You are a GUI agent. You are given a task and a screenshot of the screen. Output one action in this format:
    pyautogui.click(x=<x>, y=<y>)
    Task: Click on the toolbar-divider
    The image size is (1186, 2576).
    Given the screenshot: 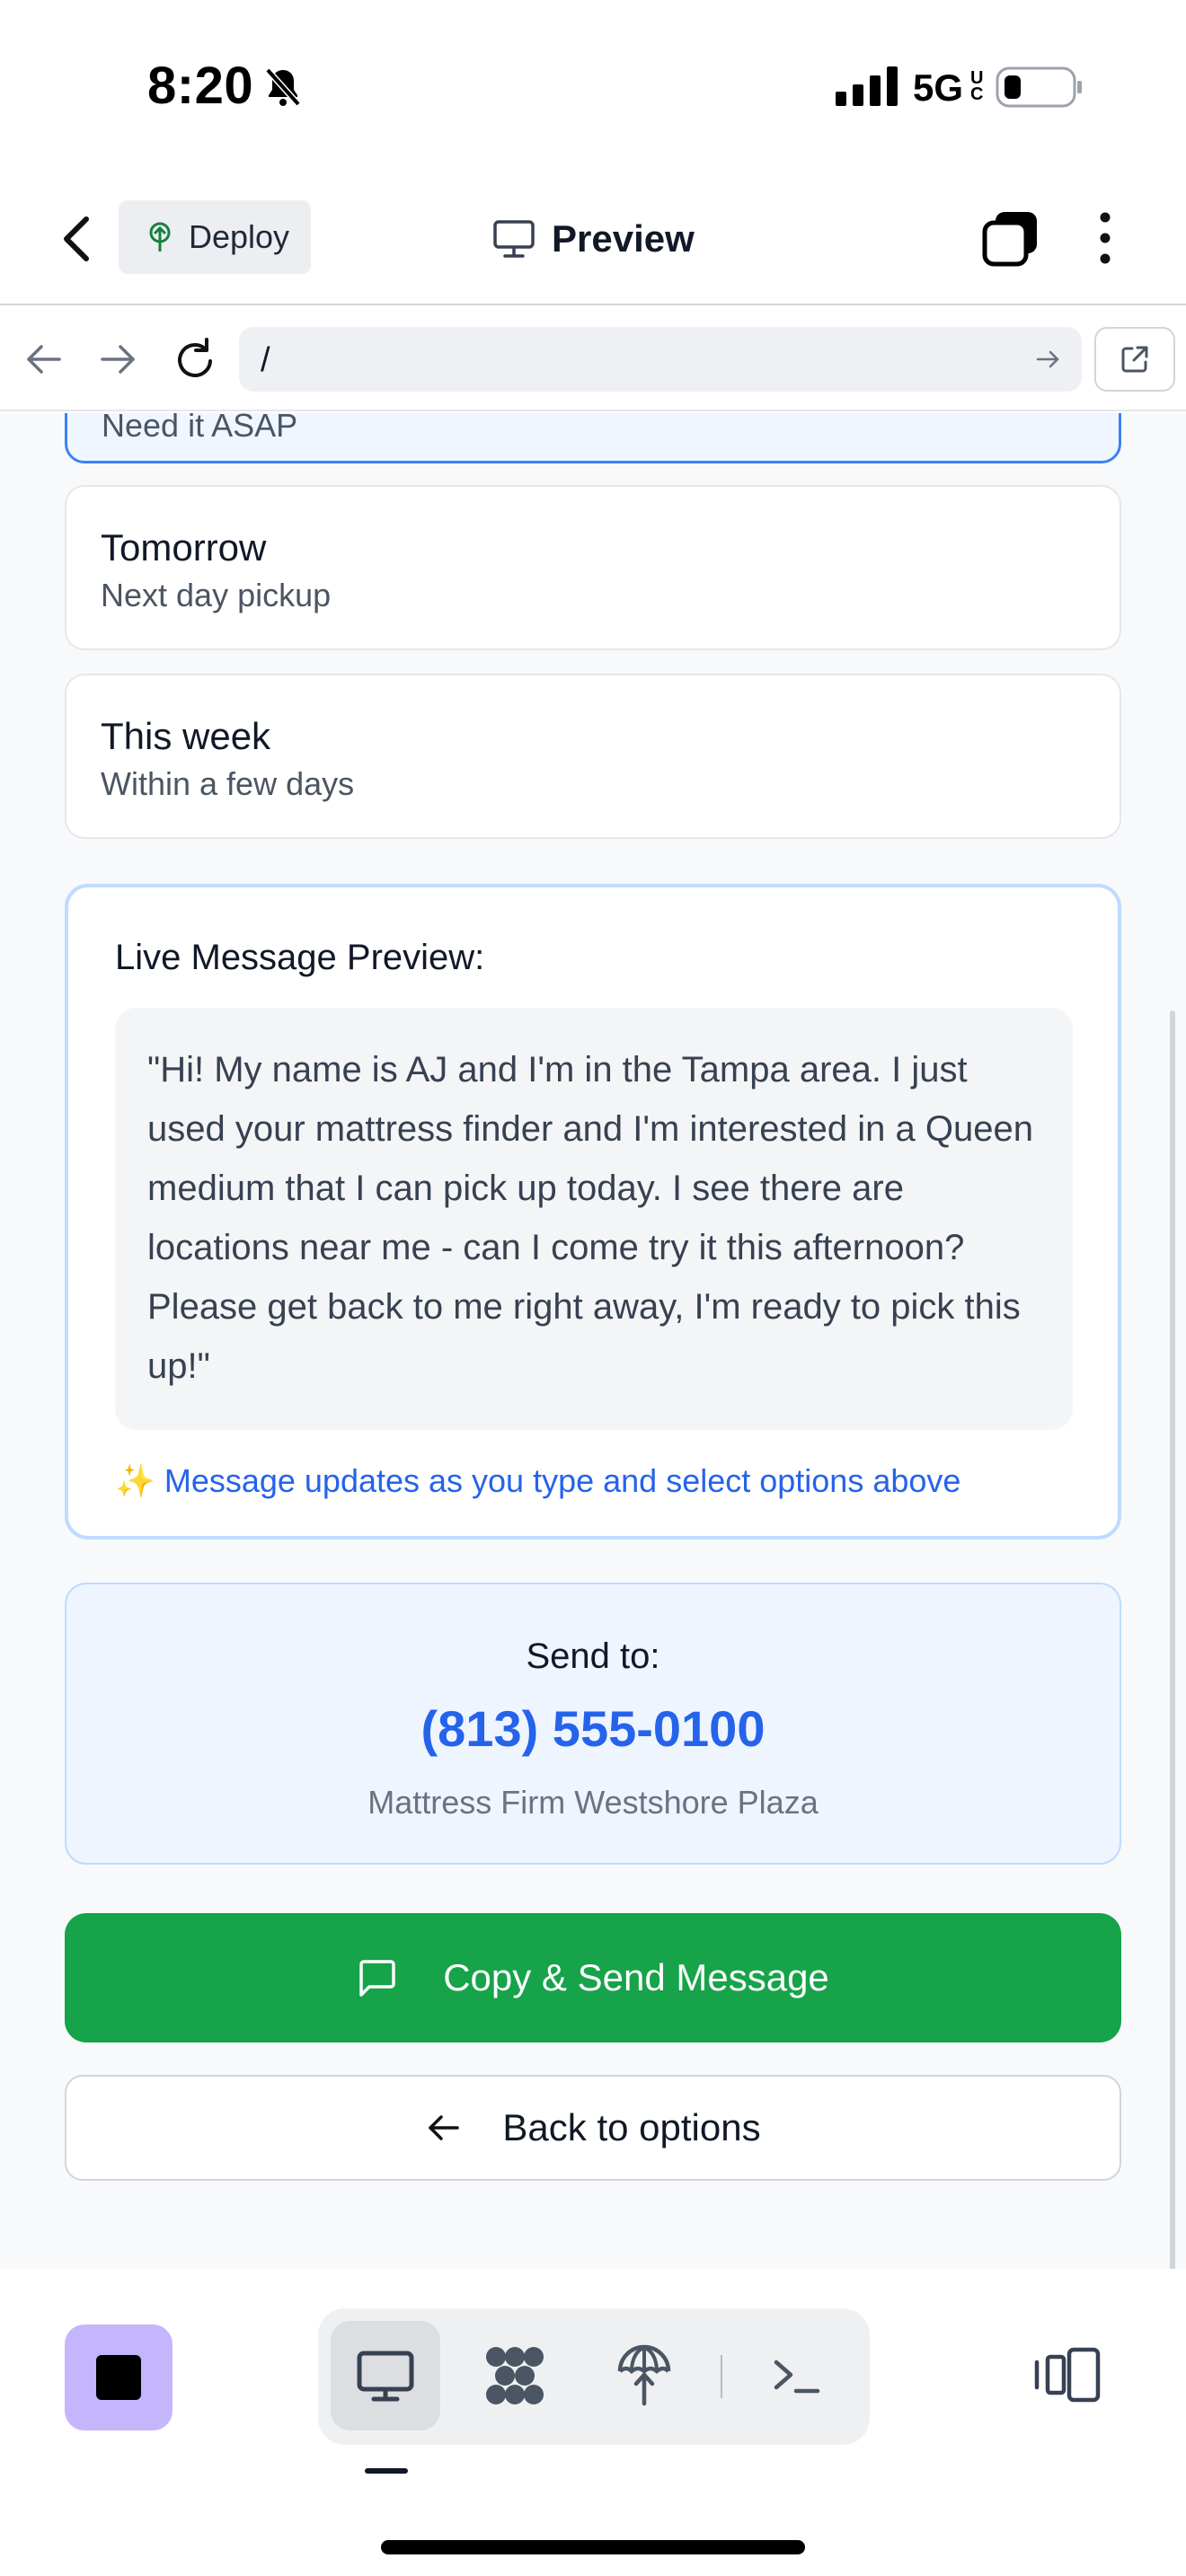 What is the action you would take?
    pyautogui.click(x=721, y=2376)
    